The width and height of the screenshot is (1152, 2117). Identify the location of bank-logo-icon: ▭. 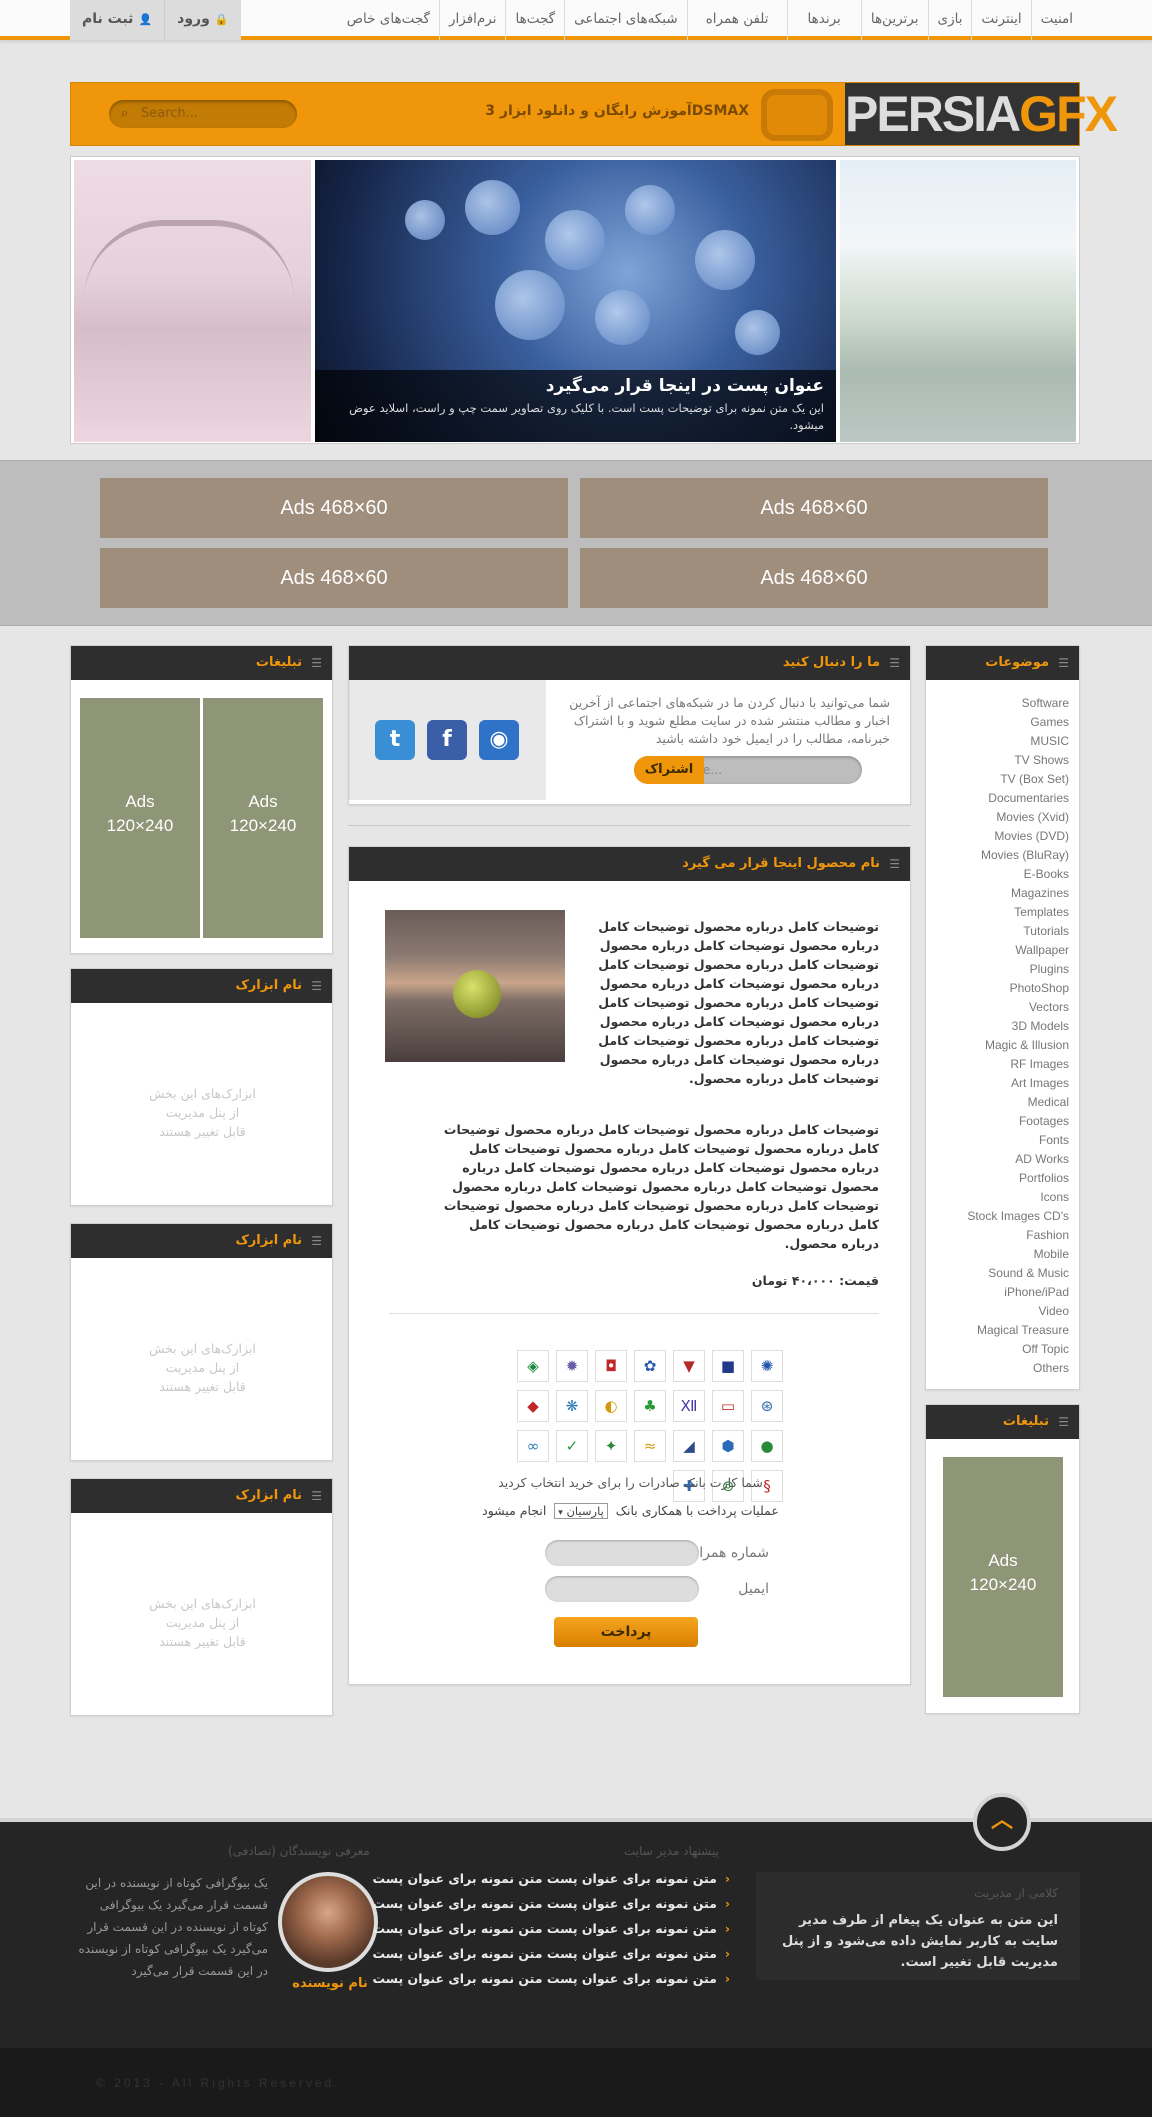
(728, 1406).